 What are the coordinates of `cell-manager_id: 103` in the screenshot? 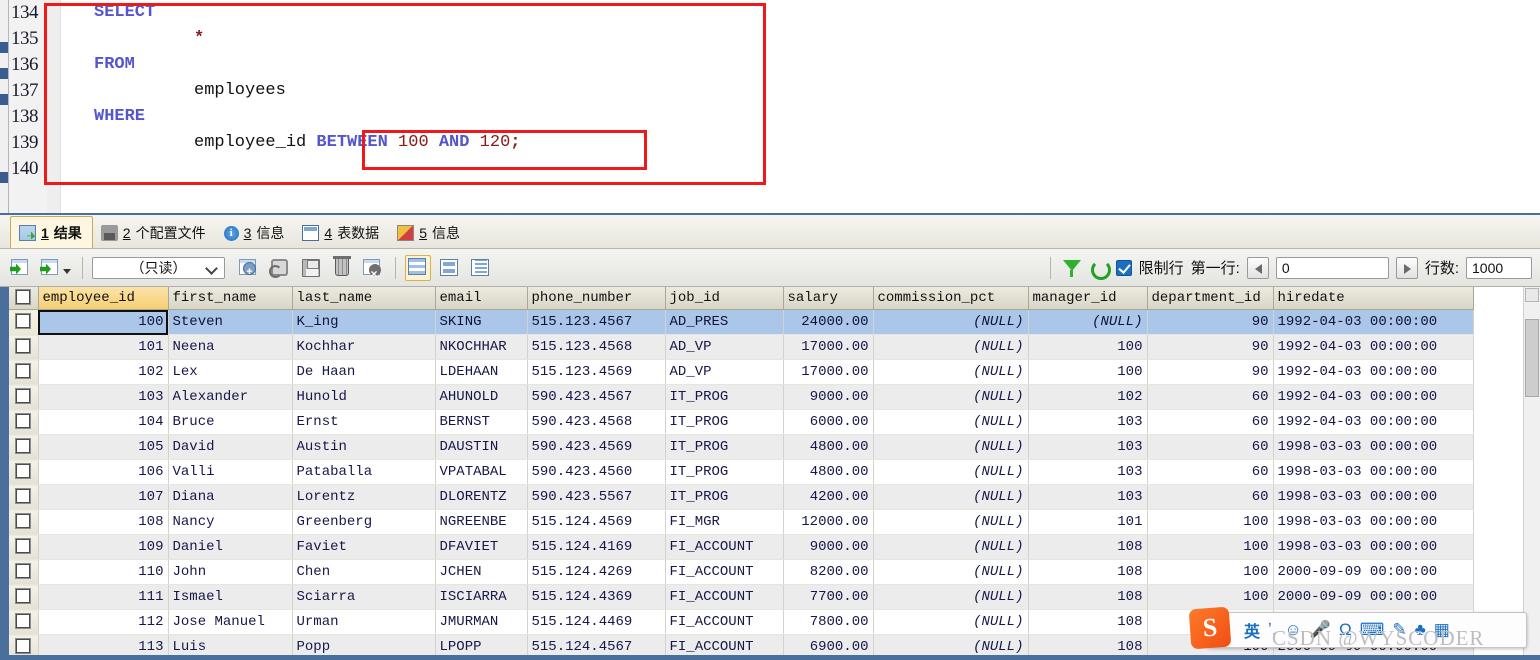 It's located at (1088, 447).